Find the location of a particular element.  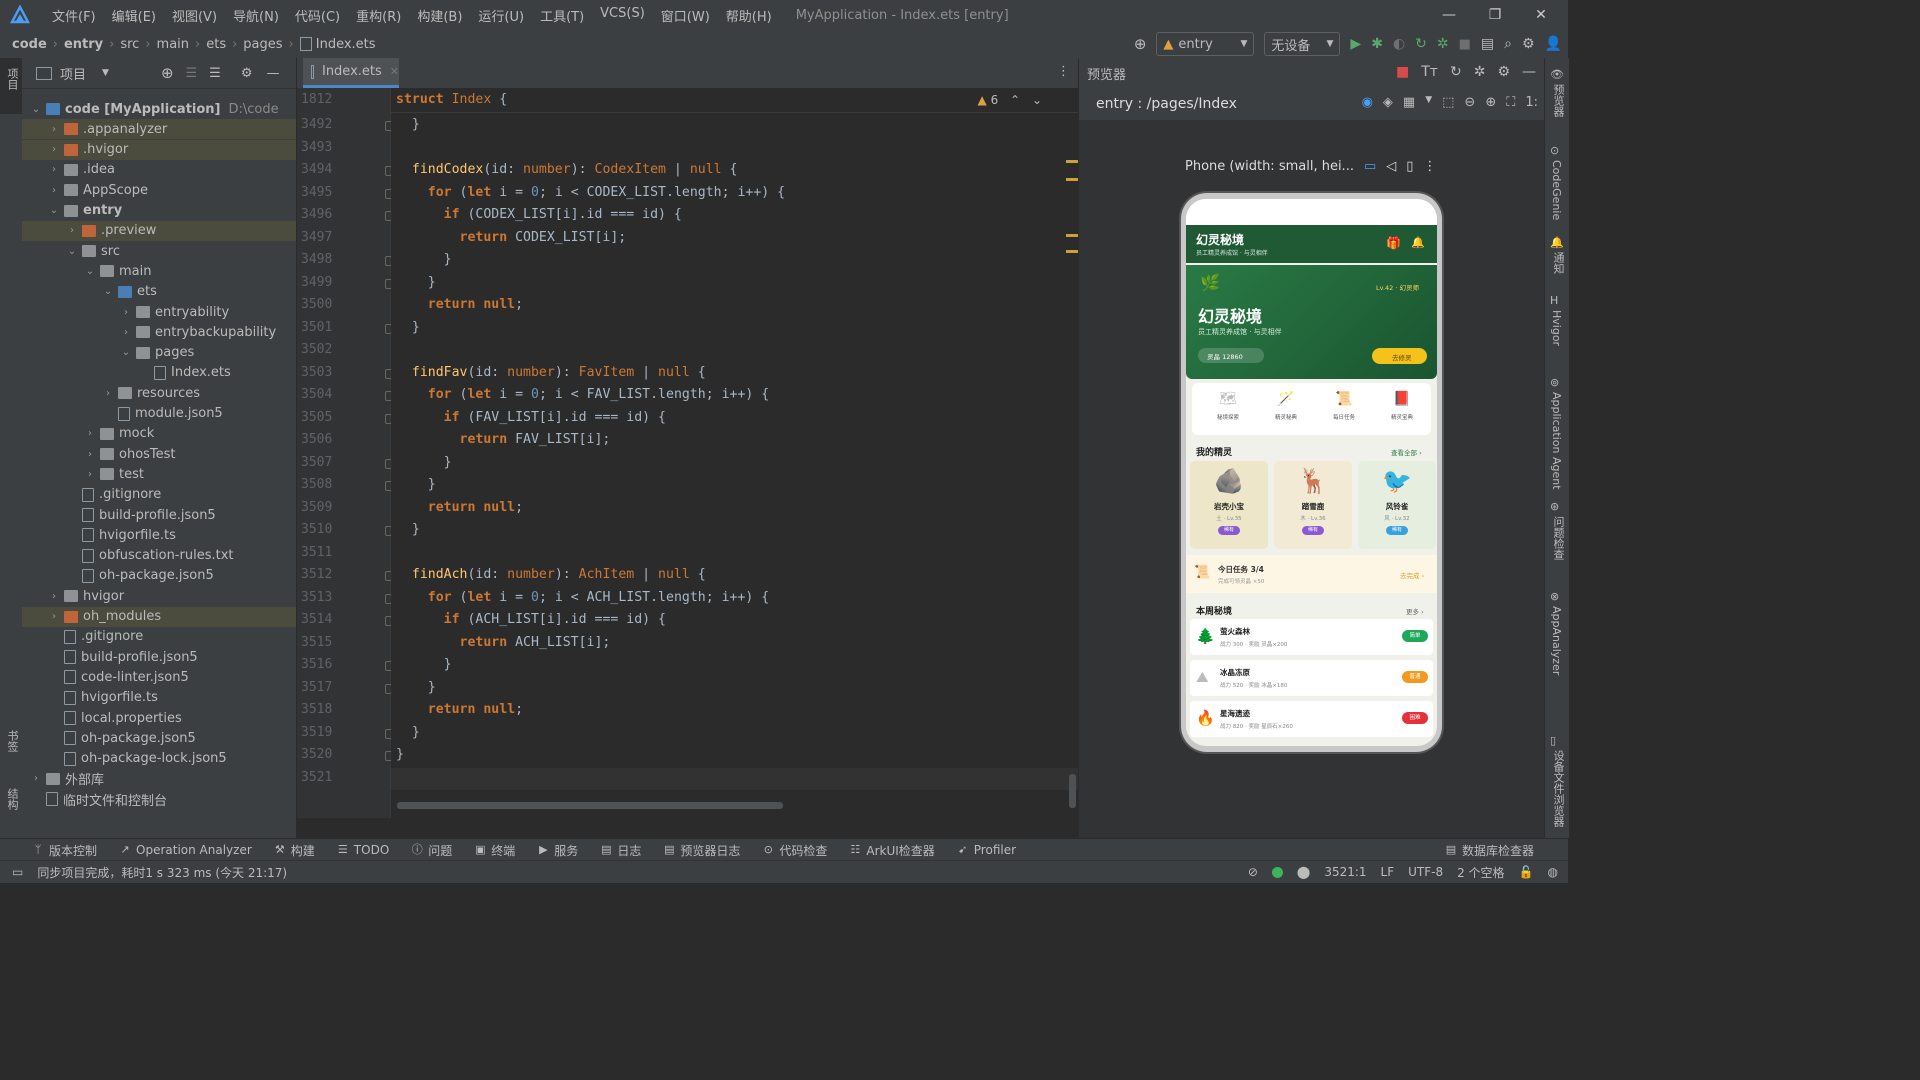

tree-item: › .appanalyzer is located at coordinates (159, 129).